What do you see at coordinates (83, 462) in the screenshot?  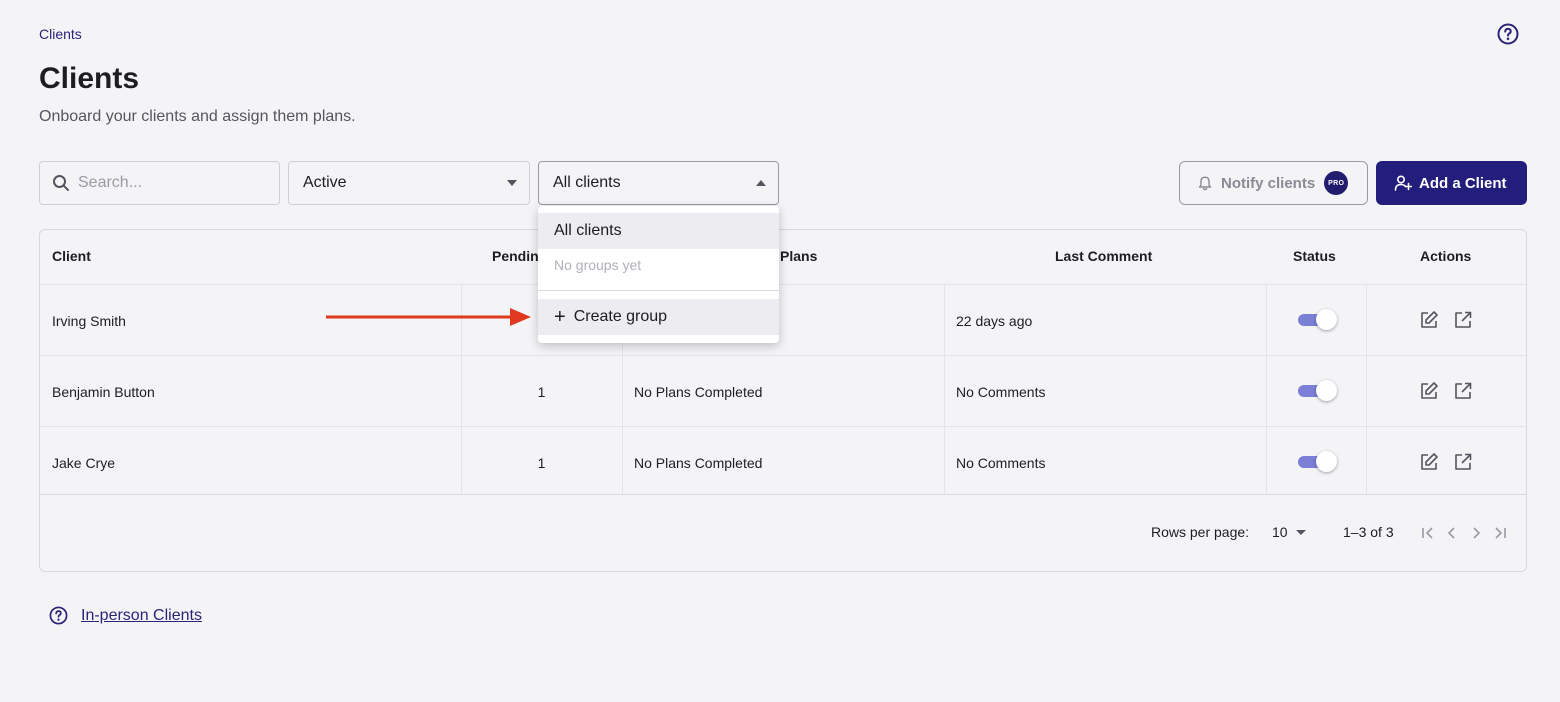 I see `client-name: Jake Crye` at bounding box center [83, 462].